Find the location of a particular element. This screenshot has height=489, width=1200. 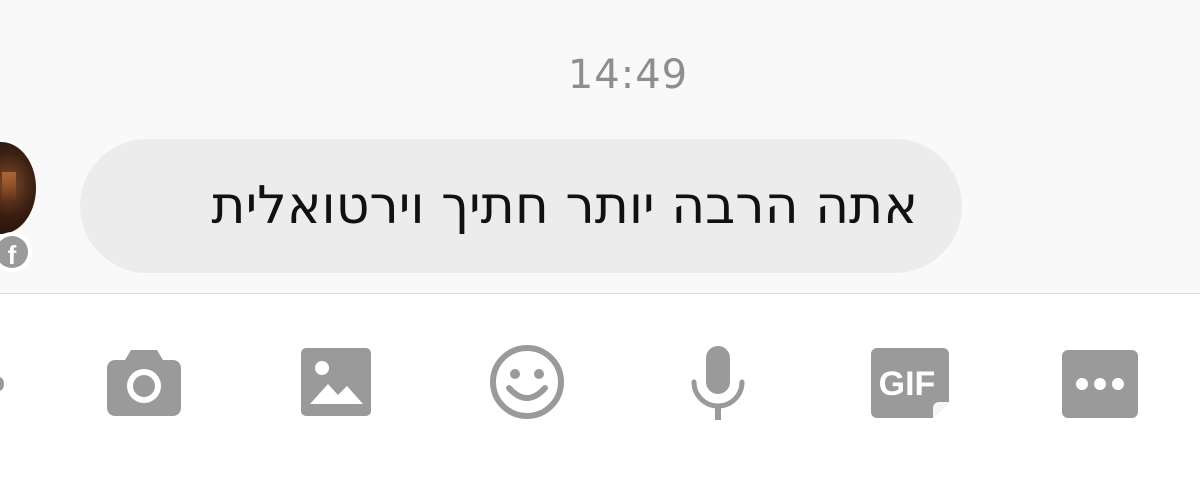

microphone-icon is located at coordinates (718, 383).